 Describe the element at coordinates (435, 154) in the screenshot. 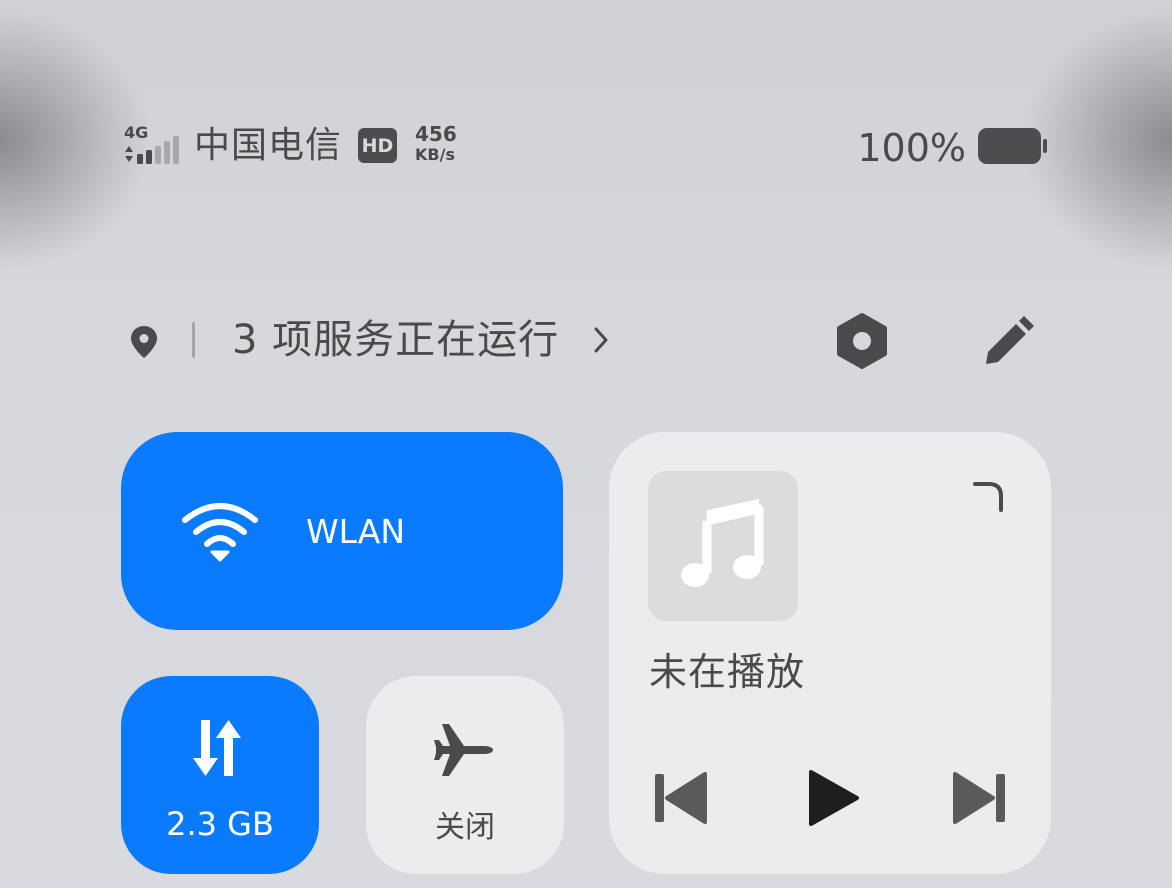

I see `speed-unit: KB/s` at that location.